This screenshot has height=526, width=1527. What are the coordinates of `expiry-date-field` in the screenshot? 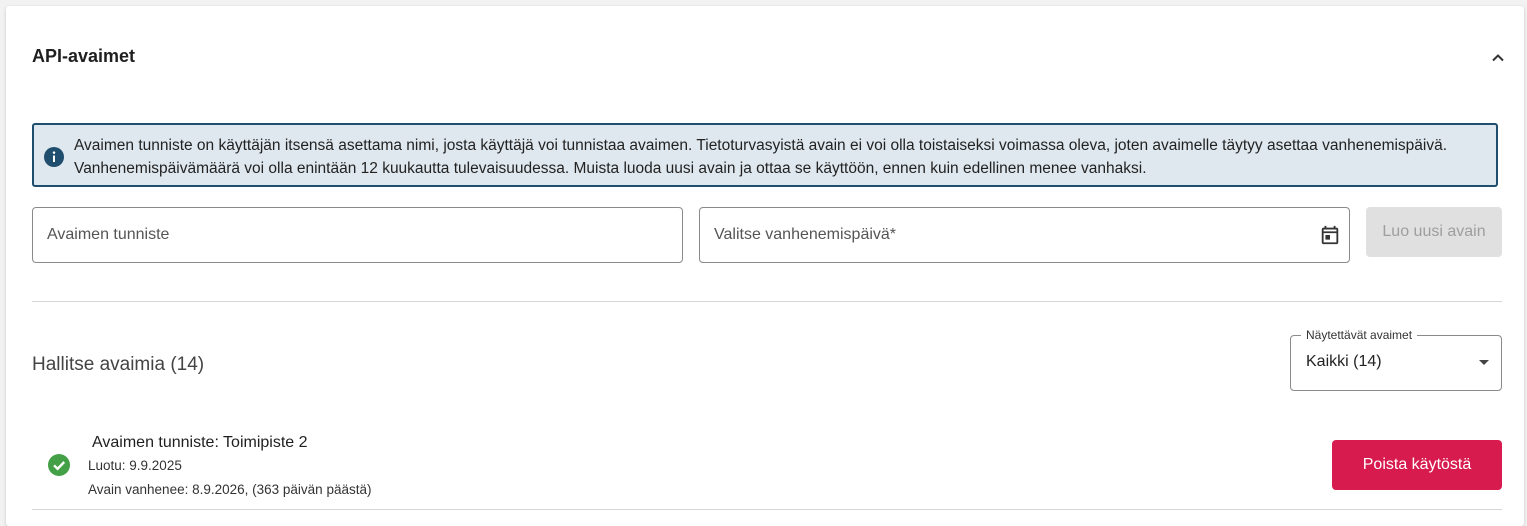 It's located at (1024, 235).